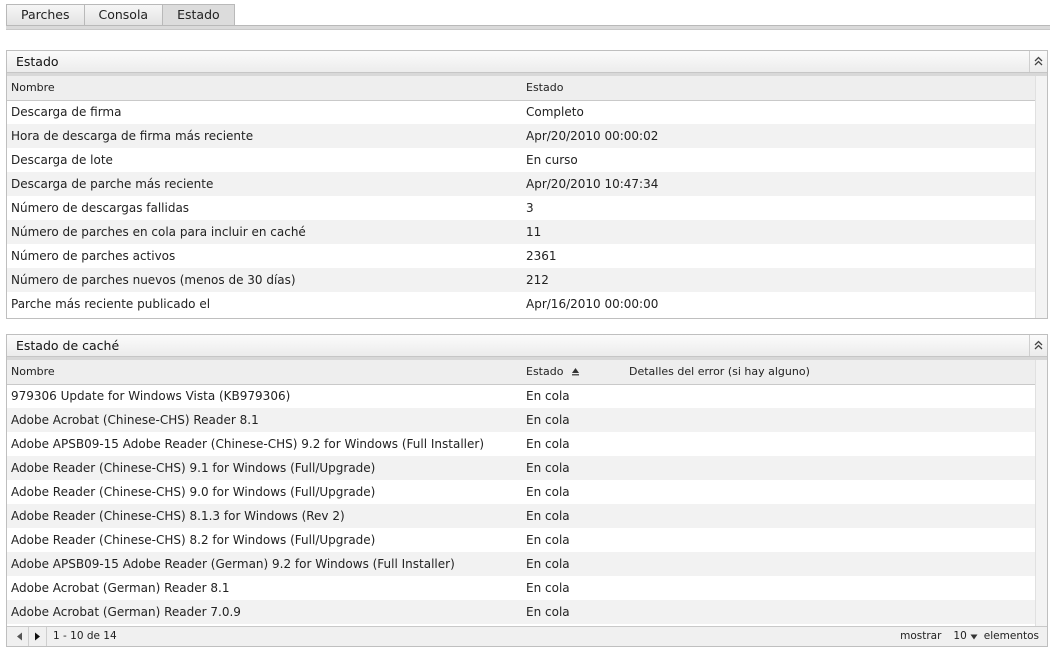 The width and height of the screenshot is (1052, 651). I want to click on row-name: Descarga de lote, so click(62, 160).